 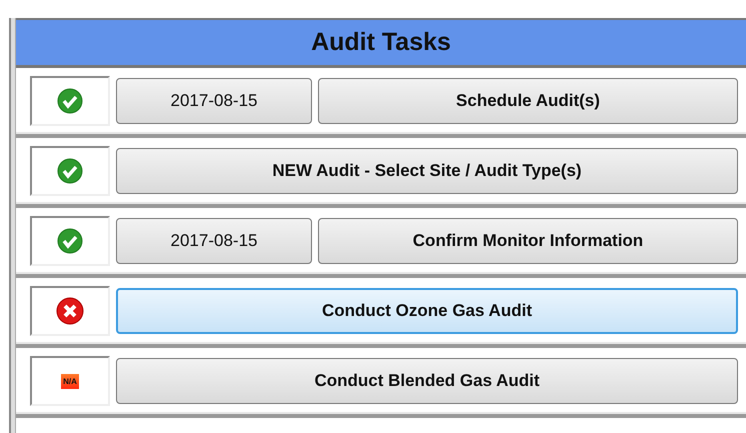 What do you see at coordinates (528, 241) in the screenshot?
I see `task-button: Confirm Monitor Information` at bounding box center [528, 241].